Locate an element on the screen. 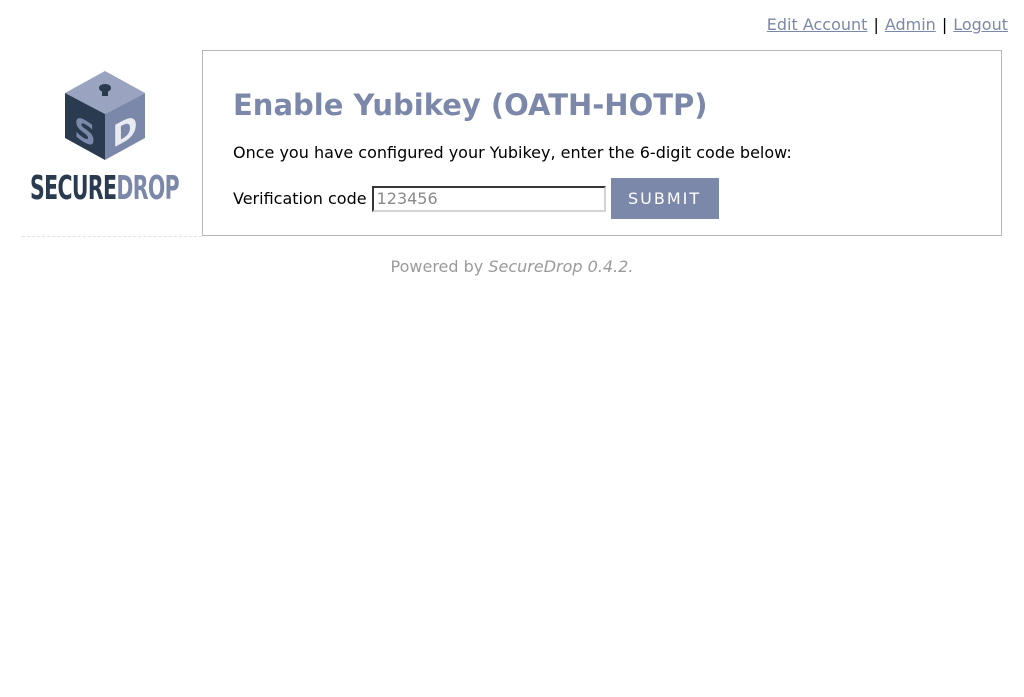  edit-account-link: Edit Account is located at coordinates (817, 24).